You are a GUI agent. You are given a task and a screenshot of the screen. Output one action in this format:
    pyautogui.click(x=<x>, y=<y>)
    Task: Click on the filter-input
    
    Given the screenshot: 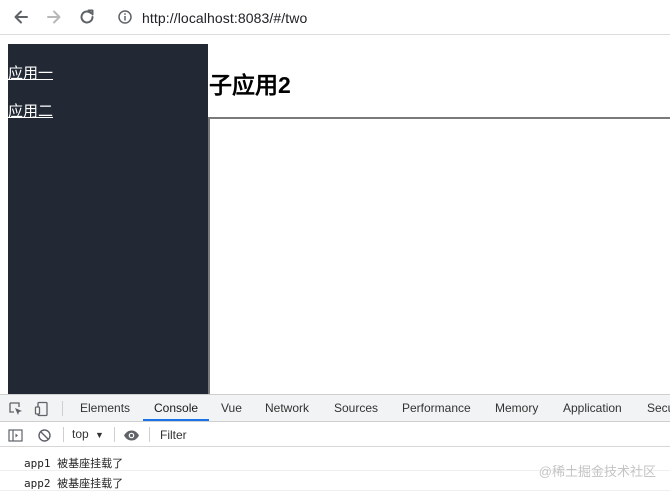 What is the action you would take?
    pyautogui.click(x=411, y=434)
    